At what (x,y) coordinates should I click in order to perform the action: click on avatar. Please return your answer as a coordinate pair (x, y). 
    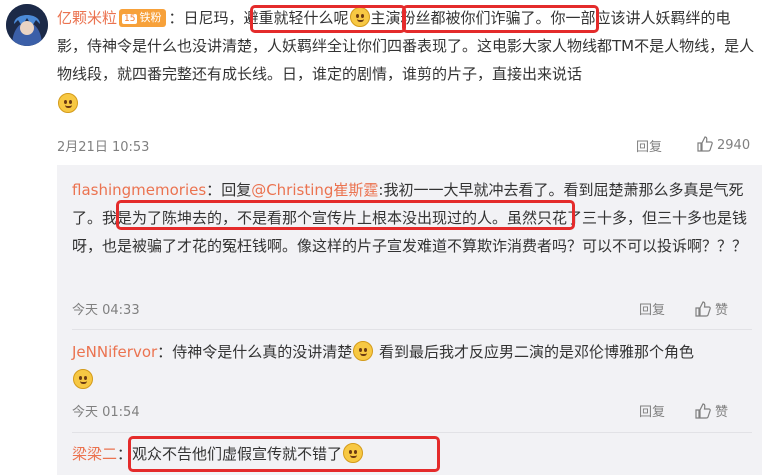
    Looking at the image, I should click on (27, 25).